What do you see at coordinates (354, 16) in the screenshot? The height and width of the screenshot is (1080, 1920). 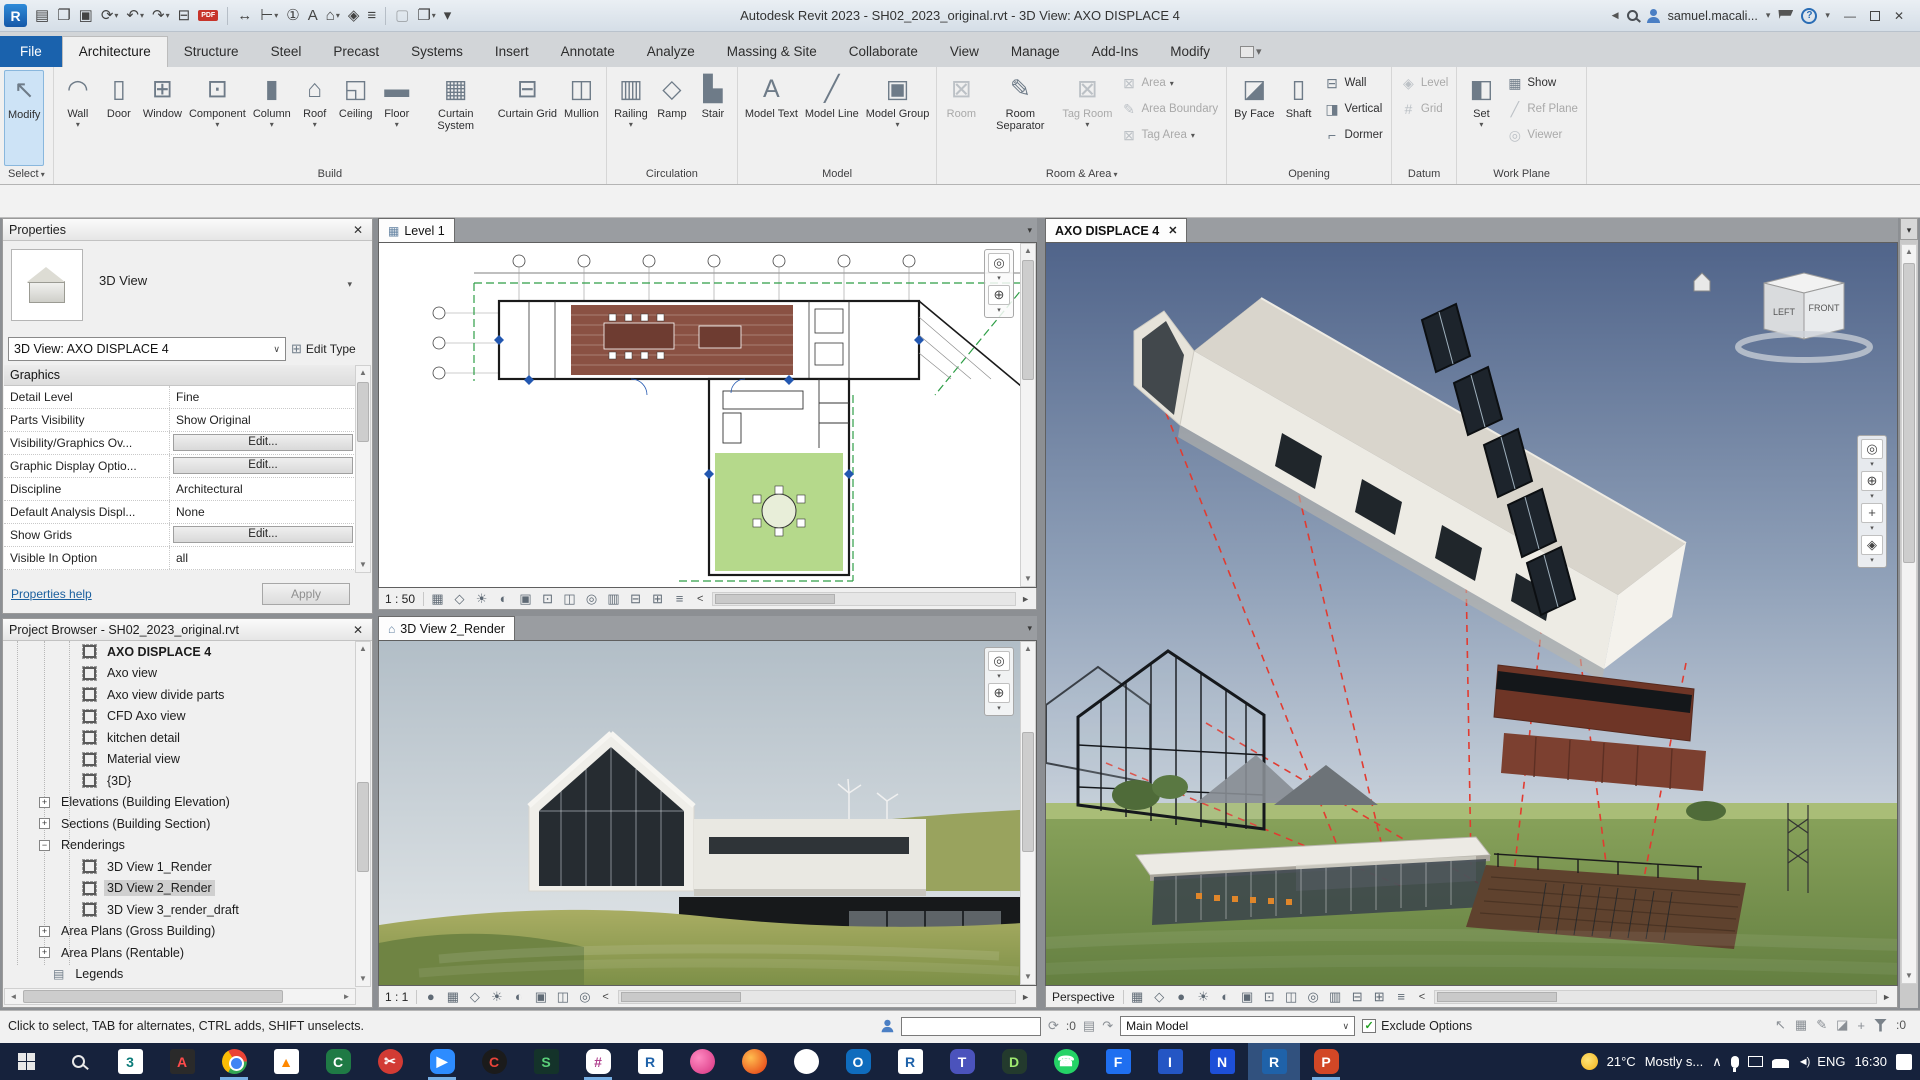 I see `section-button: ◈` at bounding box center [354, 16].